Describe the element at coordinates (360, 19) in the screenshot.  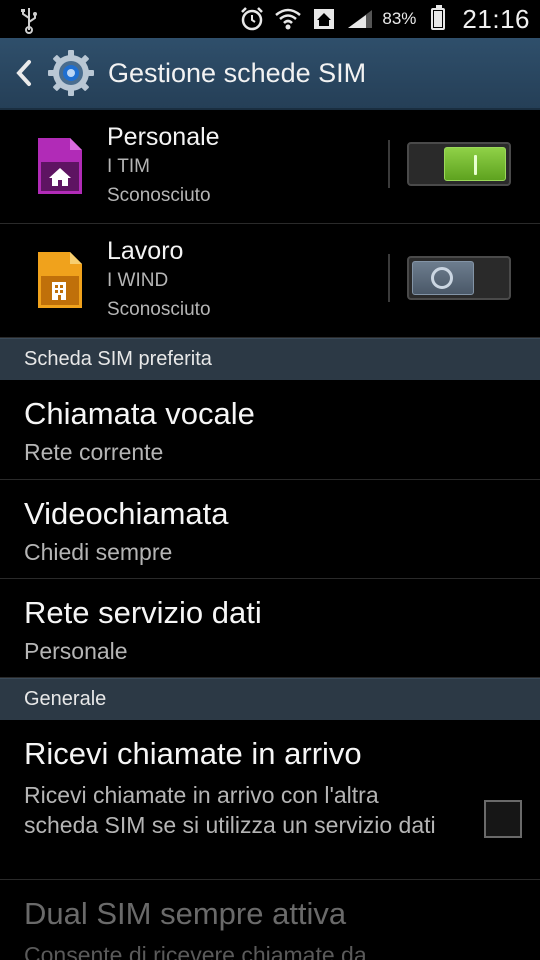
I see `signal-icon` at that location.